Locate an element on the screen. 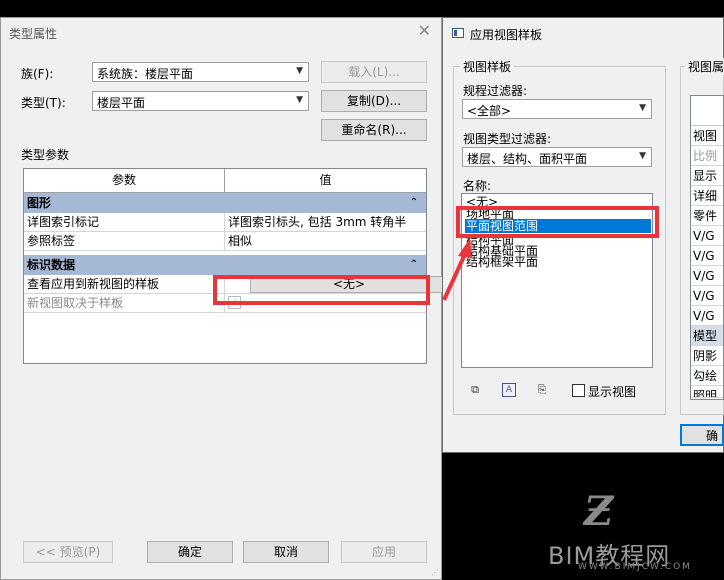 The height and width of the screenshot is (580, 724). table-row: 阴影 is located at coordinates (707, 356).